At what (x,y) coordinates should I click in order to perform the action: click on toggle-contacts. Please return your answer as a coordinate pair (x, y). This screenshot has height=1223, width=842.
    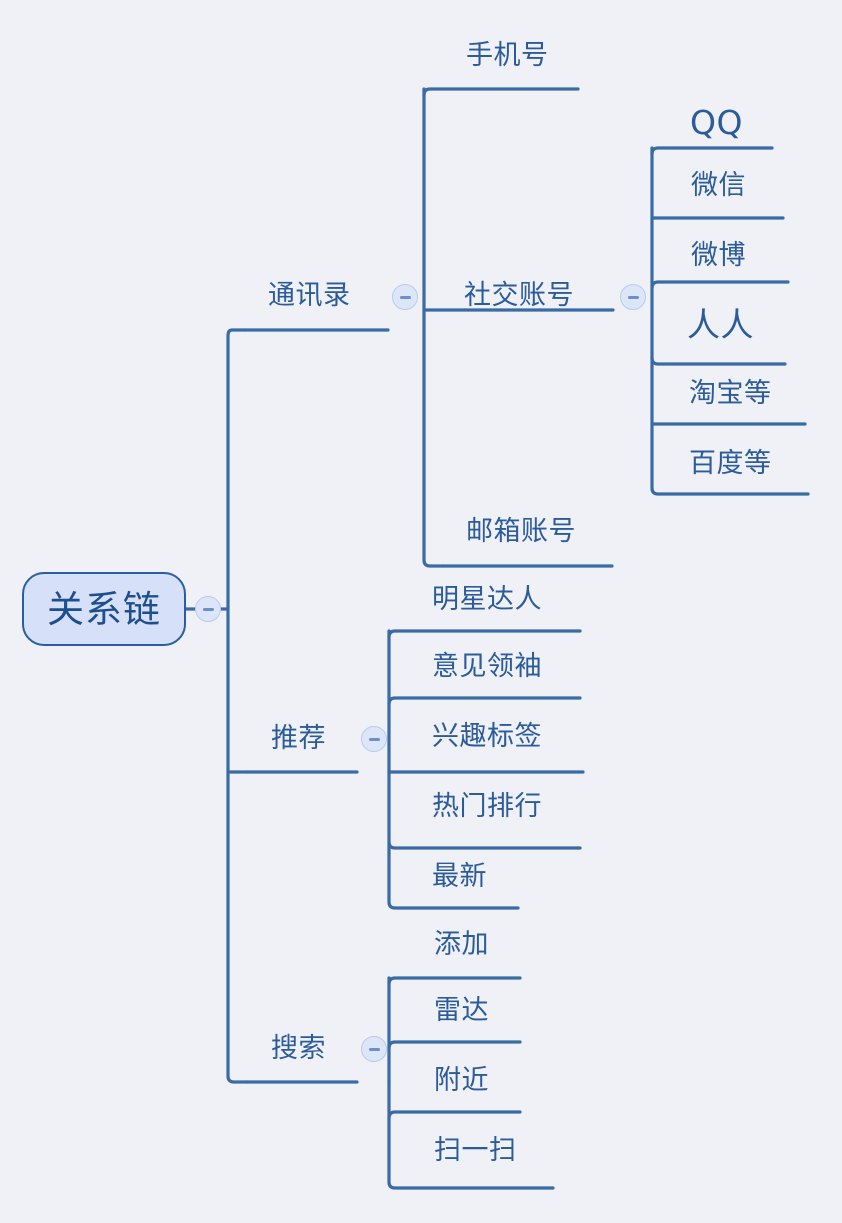
    Looking at the image, I should click on (405, 297).